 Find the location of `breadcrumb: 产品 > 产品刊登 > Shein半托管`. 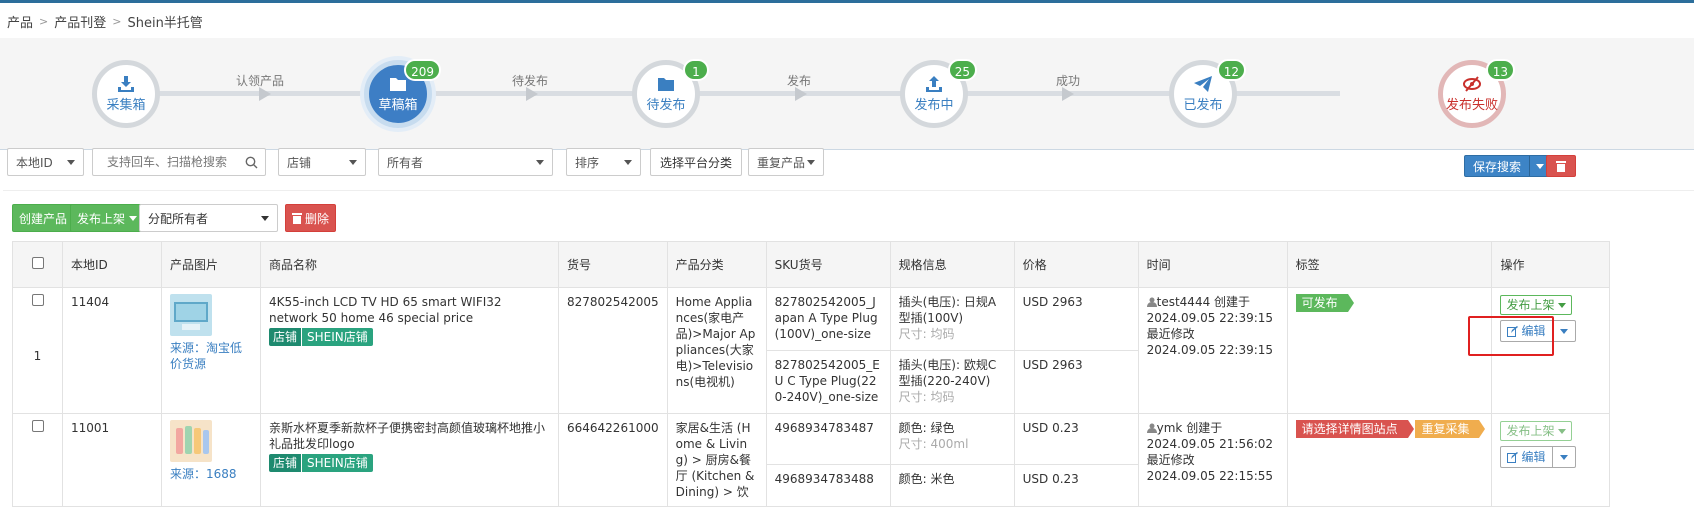

breadcrumb: 产品 > 产品刊登 > Shein半托管 is located at coordinates (105, 21).